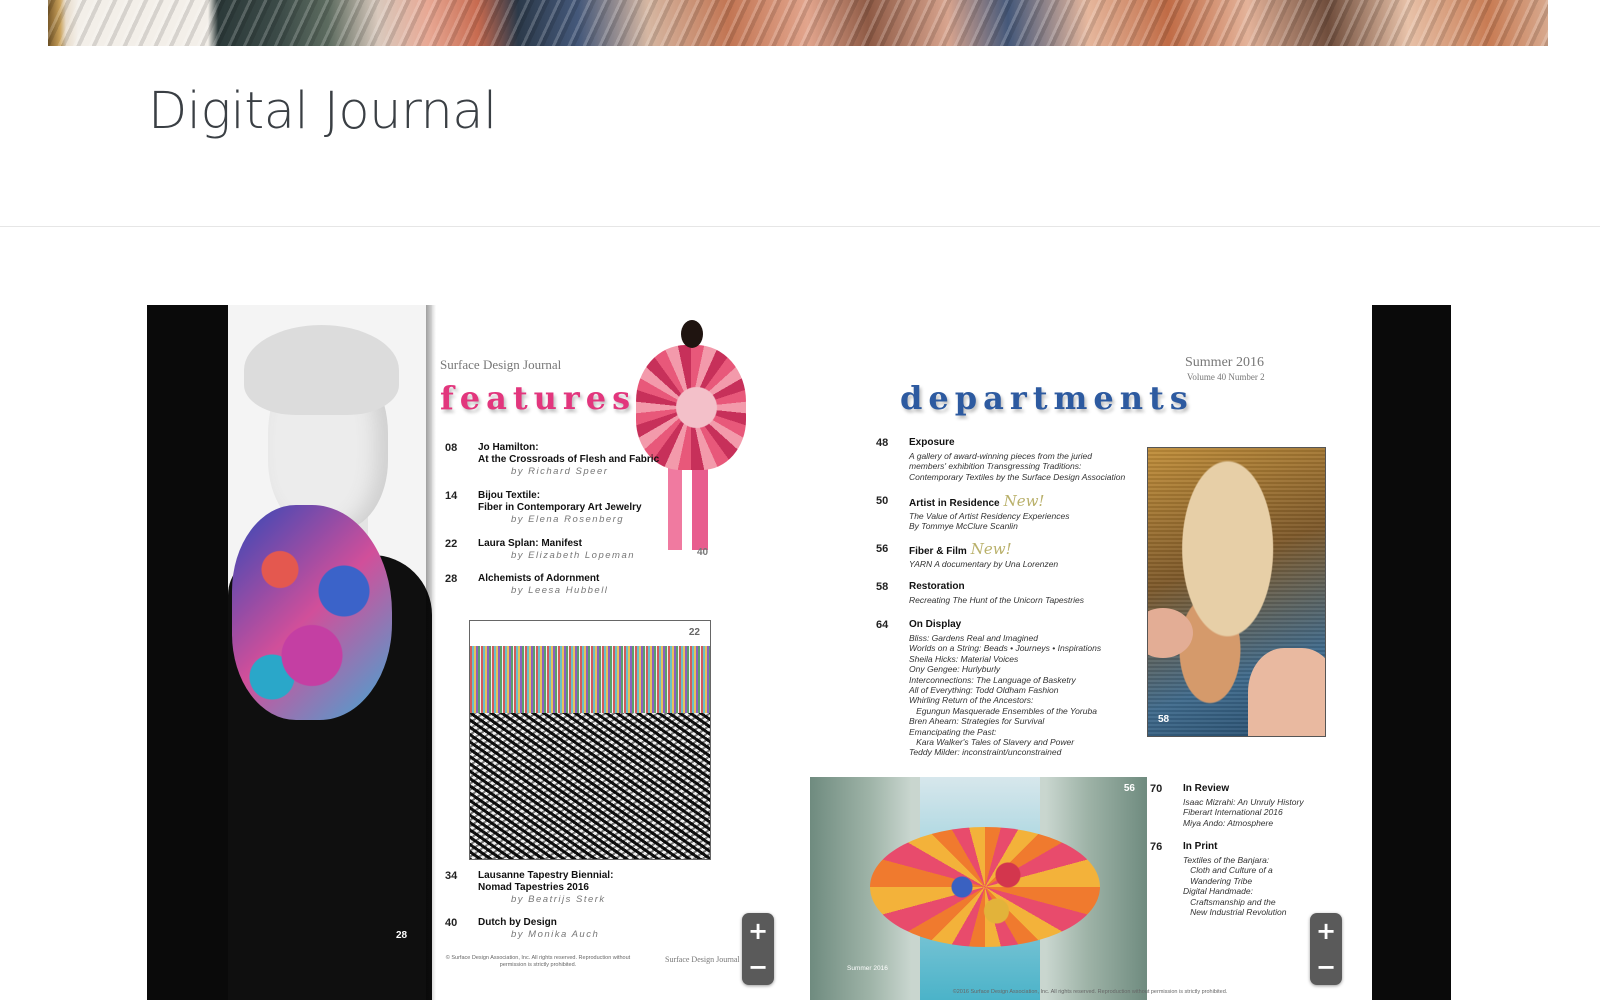 Image resolution: width=1600 pixels, height=1000 pixels. I want to click on entry-title-text: Artist in Residence, so click(954, 503).